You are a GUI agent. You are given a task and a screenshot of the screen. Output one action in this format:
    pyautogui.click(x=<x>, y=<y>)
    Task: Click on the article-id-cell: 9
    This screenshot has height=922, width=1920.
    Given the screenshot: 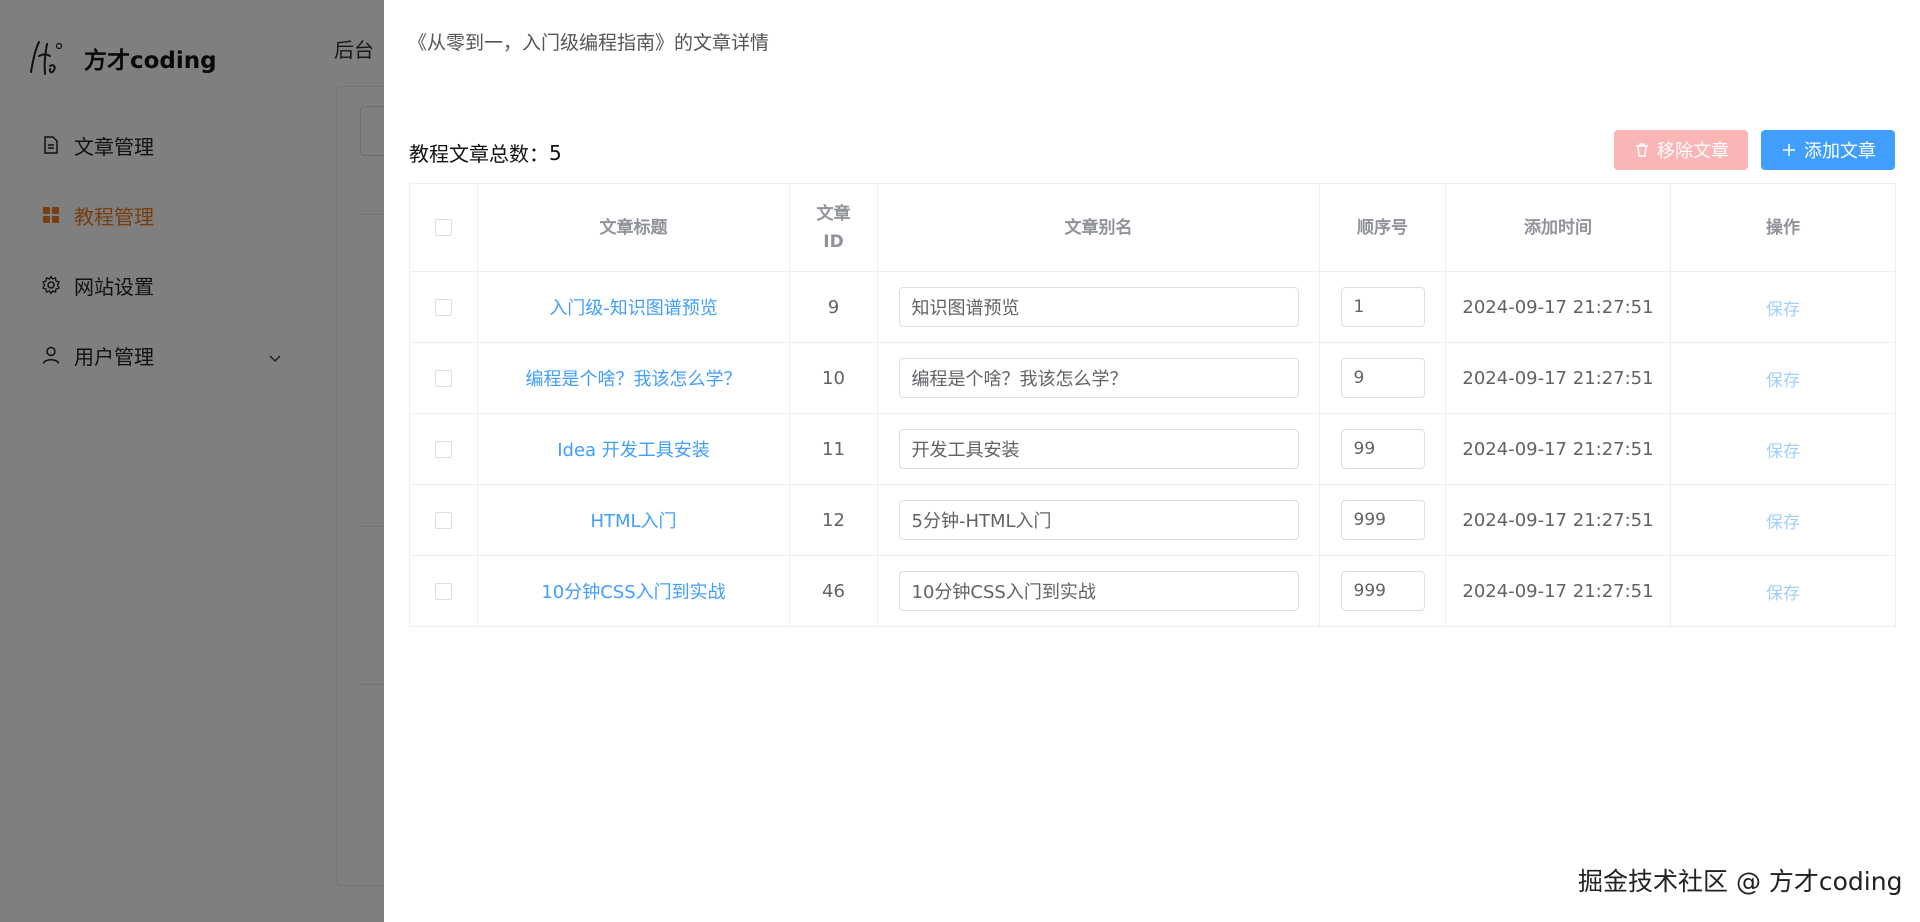 What is the action you would take?
    pyautogui.click(x=833, y=307)
    